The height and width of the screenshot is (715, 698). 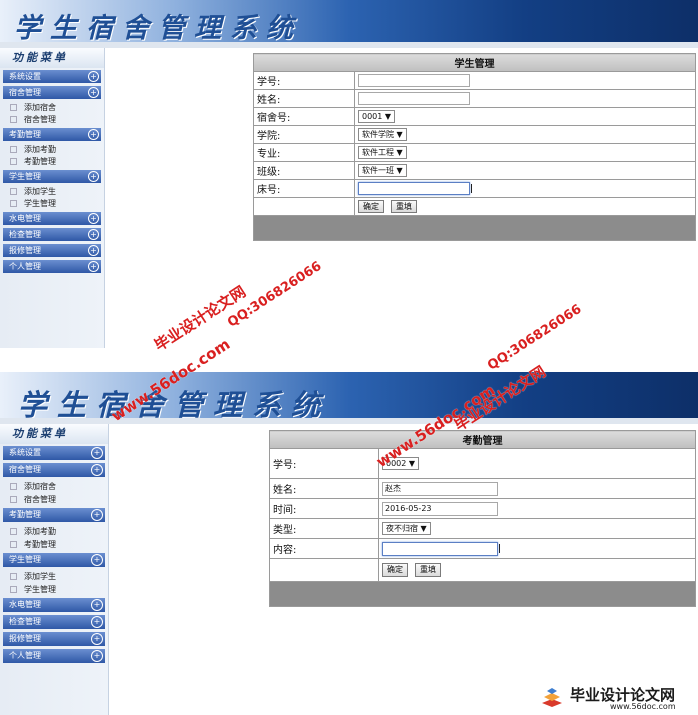 What do you see at coordinates (382, 170) in the screenshot?
I see `class-select: 软件一班 ▼` at bounding box center [382, 170].